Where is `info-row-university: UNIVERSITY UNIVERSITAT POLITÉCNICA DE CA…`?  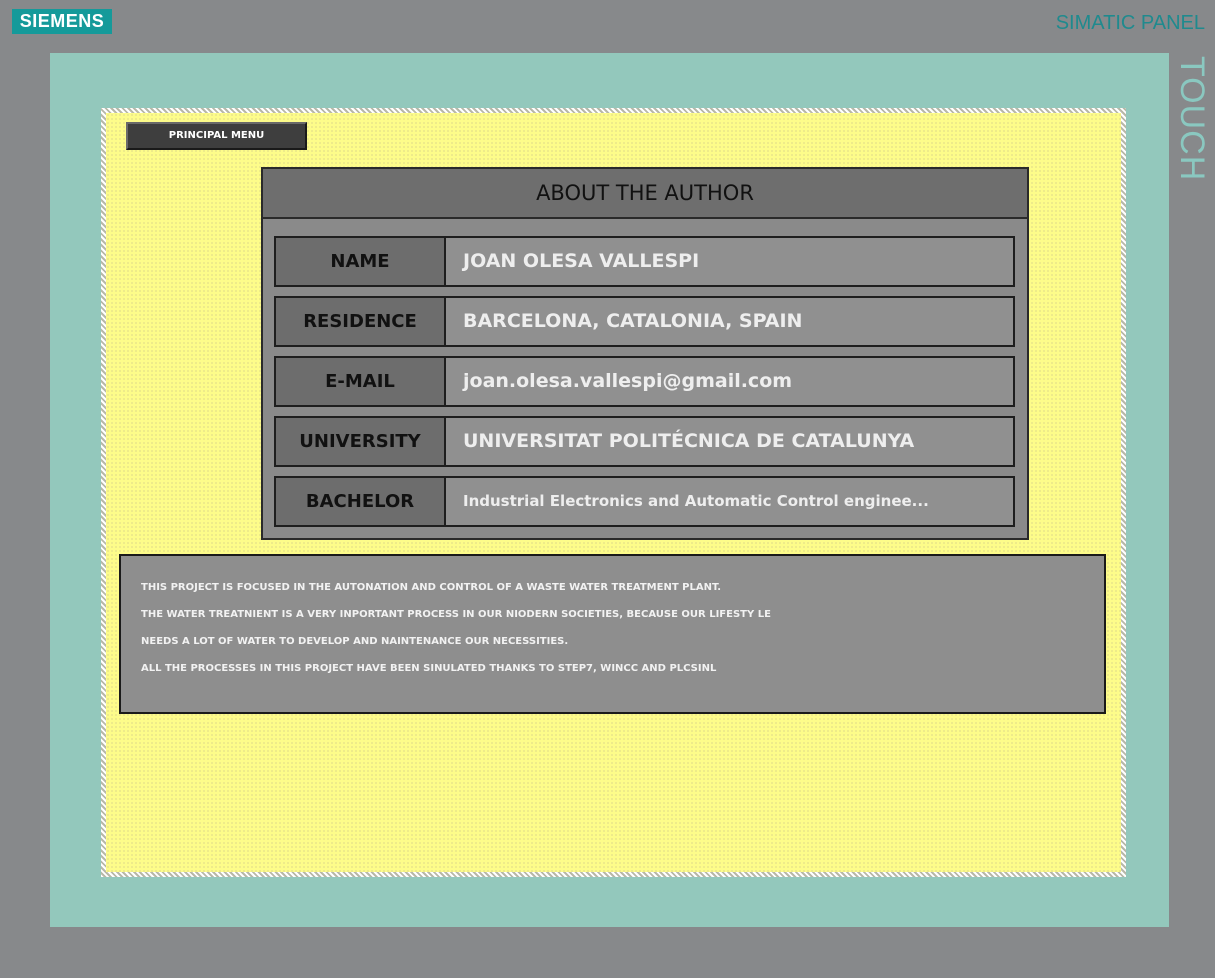
info-row-university: UNIVERSITY UNIVERSITAT POLITÉCNICA DE CA… is located at coordinates (644, 441).